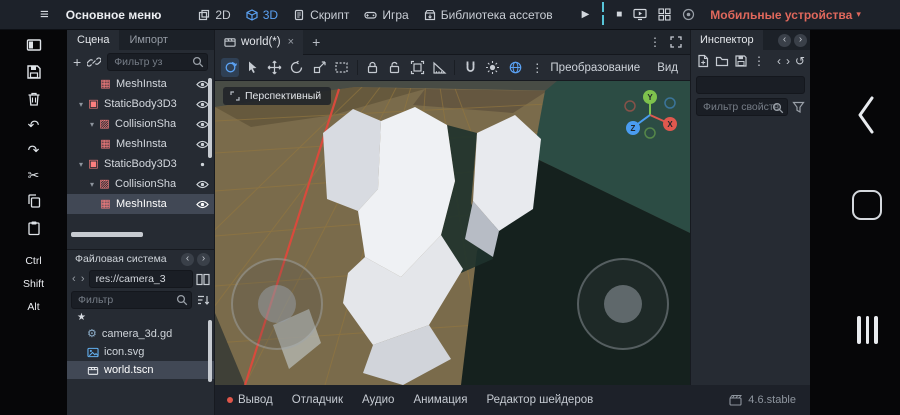 The image size is (900, 415). I want to click on box-select-tool-button, so click(341, 67).